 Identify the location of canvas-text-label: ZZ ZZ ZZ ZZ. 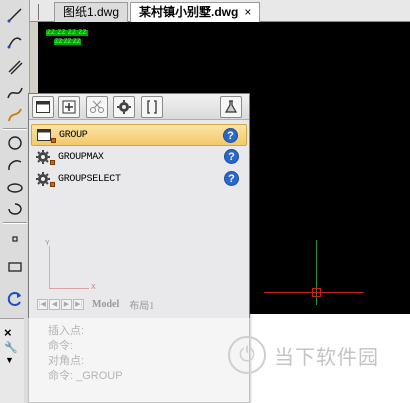
(67, 33).